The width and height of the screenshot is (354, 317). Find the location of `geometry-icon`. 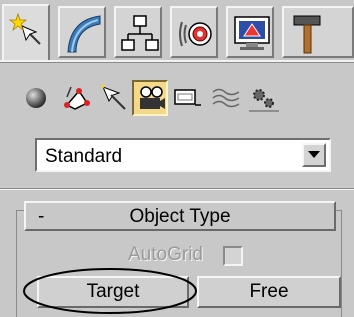

geometry-icon is located at coordinates (36, 98).